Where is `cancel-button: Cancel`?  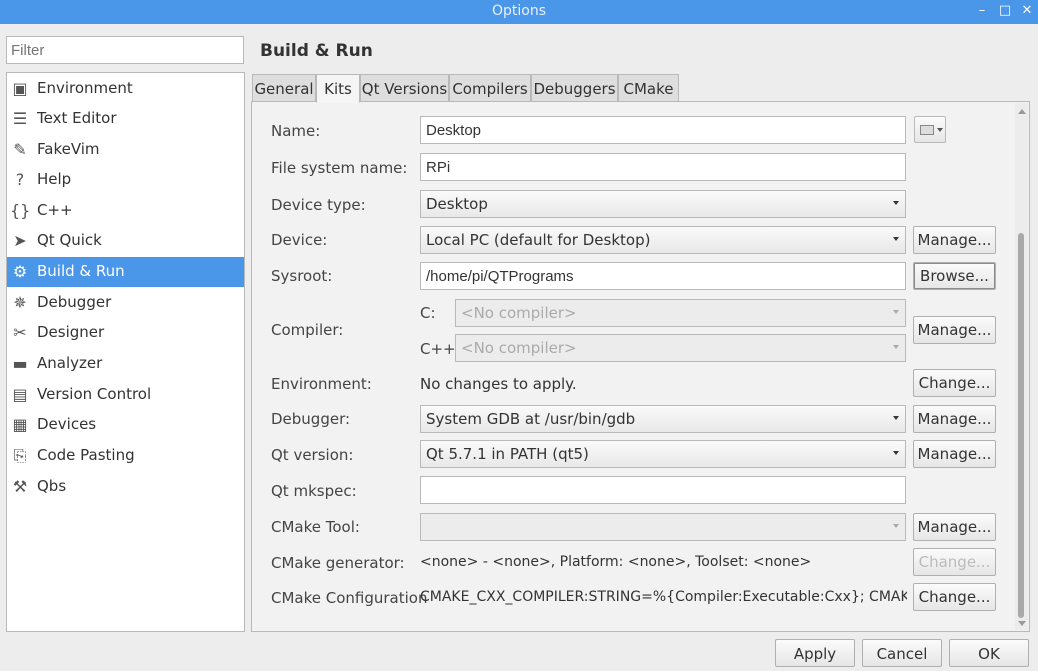 cancel-button: Cancel is located at coordinates (902, 653).